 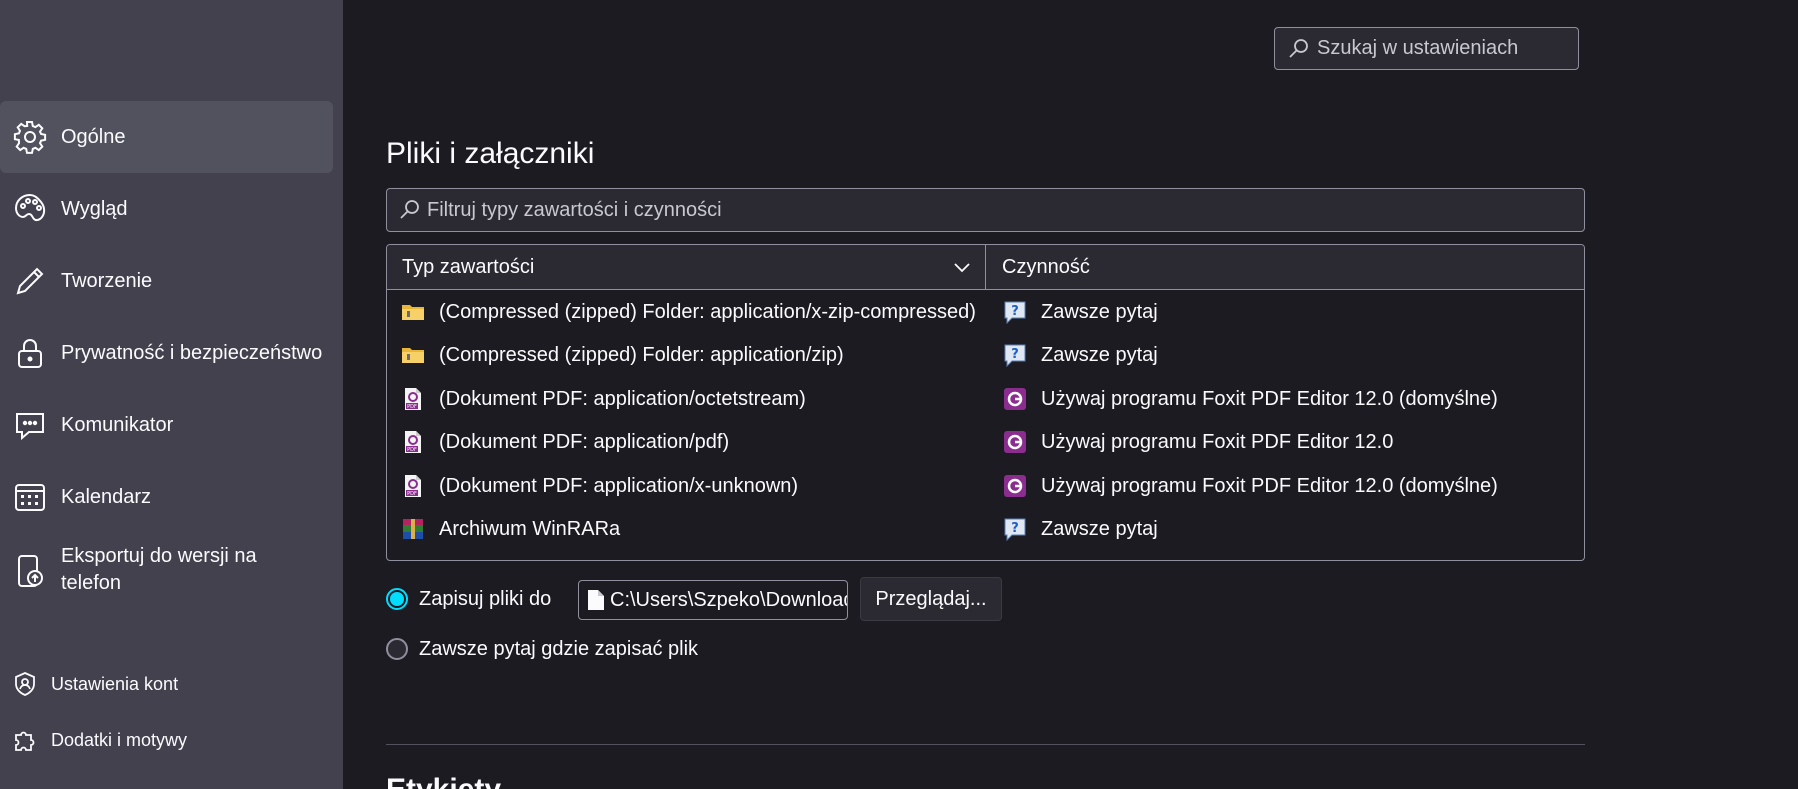 What do you see at coordinates (558, 649) in the screenshot?
I see `always-ask-label: Zawsze pytaj gdzie zapisać plik` at bounding box center [558, 649].